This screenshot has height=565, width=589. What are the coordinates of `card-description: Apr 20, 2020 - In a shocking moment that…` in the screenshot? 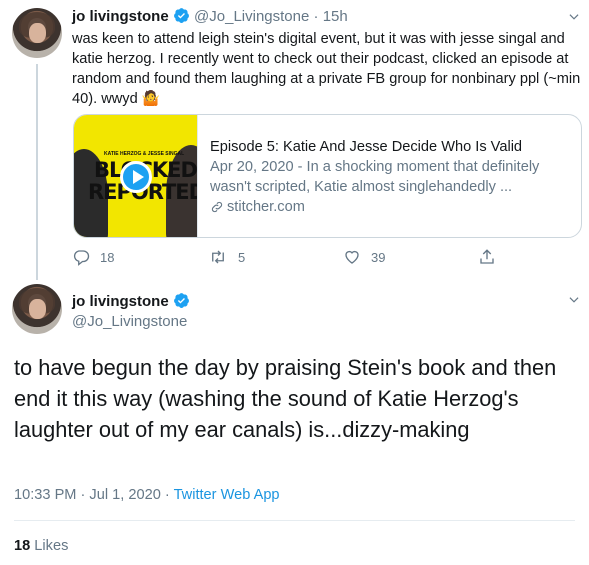 It's located at (375, 177).